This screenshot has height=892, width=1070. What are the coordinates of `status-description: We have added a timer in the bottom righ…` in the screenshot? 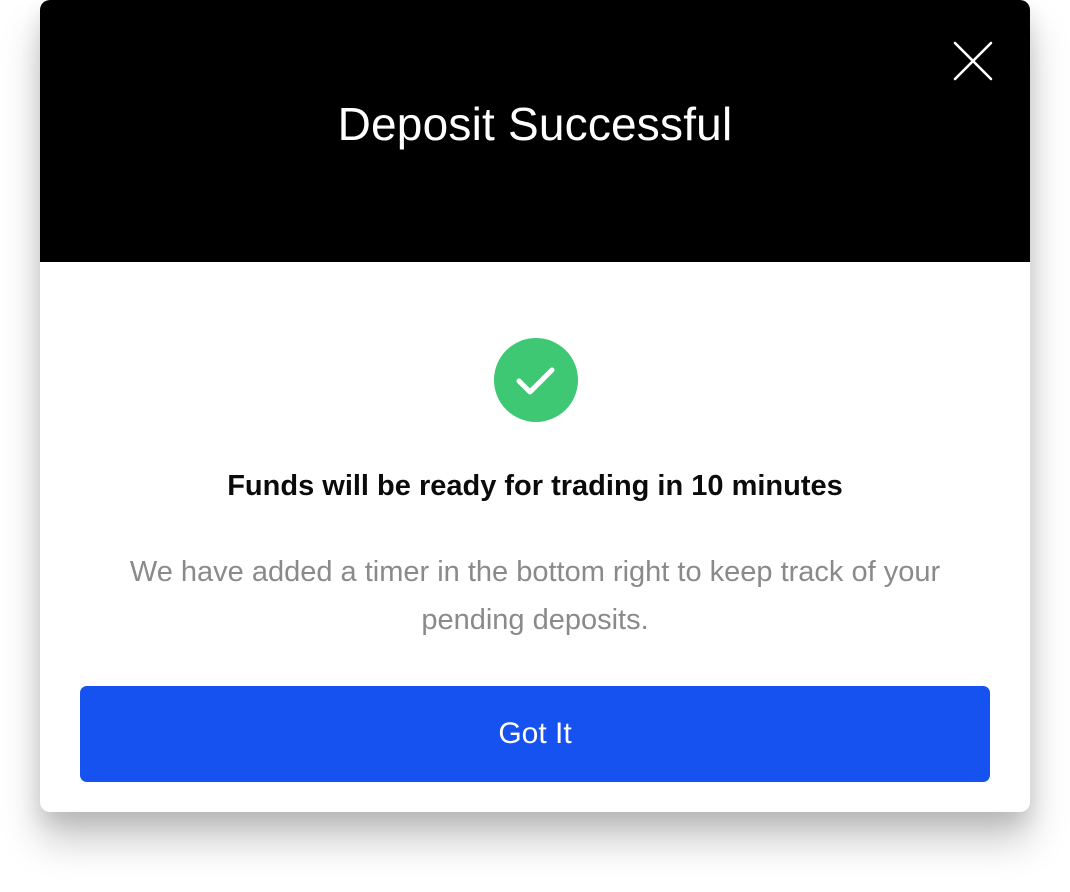 It's located at (535, 596).